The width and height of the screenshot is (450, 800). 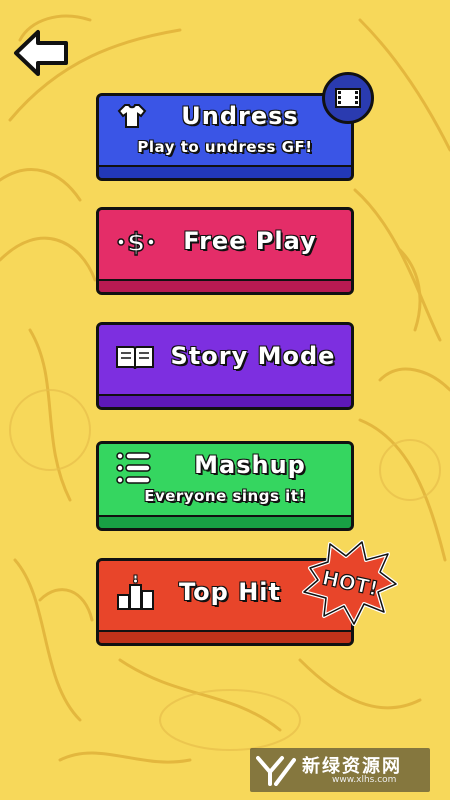 I want to click on free-play-button-lip, so click(x=225, y=286).